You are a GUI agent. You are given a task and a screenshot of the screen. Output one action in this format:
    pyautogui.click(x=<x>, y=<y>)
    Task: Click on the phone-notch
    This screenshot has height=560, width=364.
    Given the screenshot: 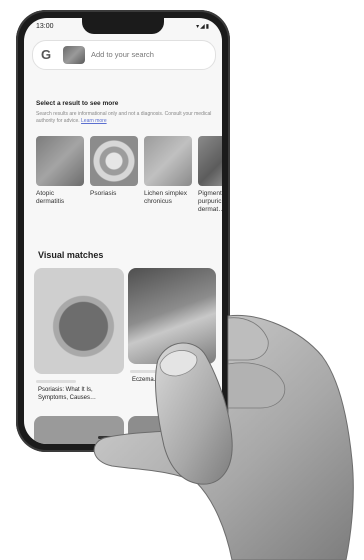 What is the action you would take?
    pyautogui.click(x=123, y=26)
    